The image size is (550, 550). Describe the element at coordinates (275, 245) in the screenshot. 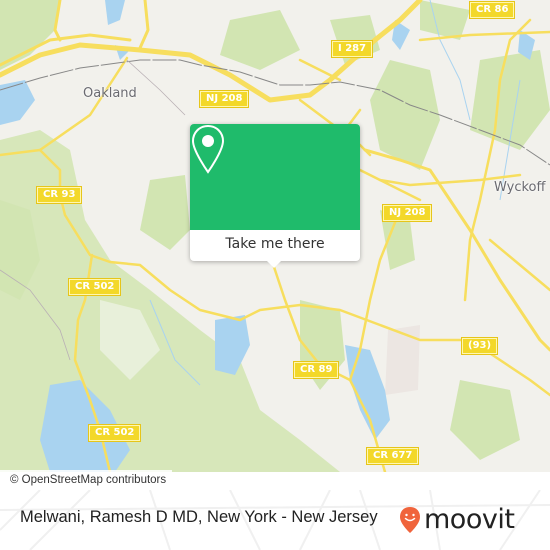

I see `take-me-there-button: Take me there` at that location.